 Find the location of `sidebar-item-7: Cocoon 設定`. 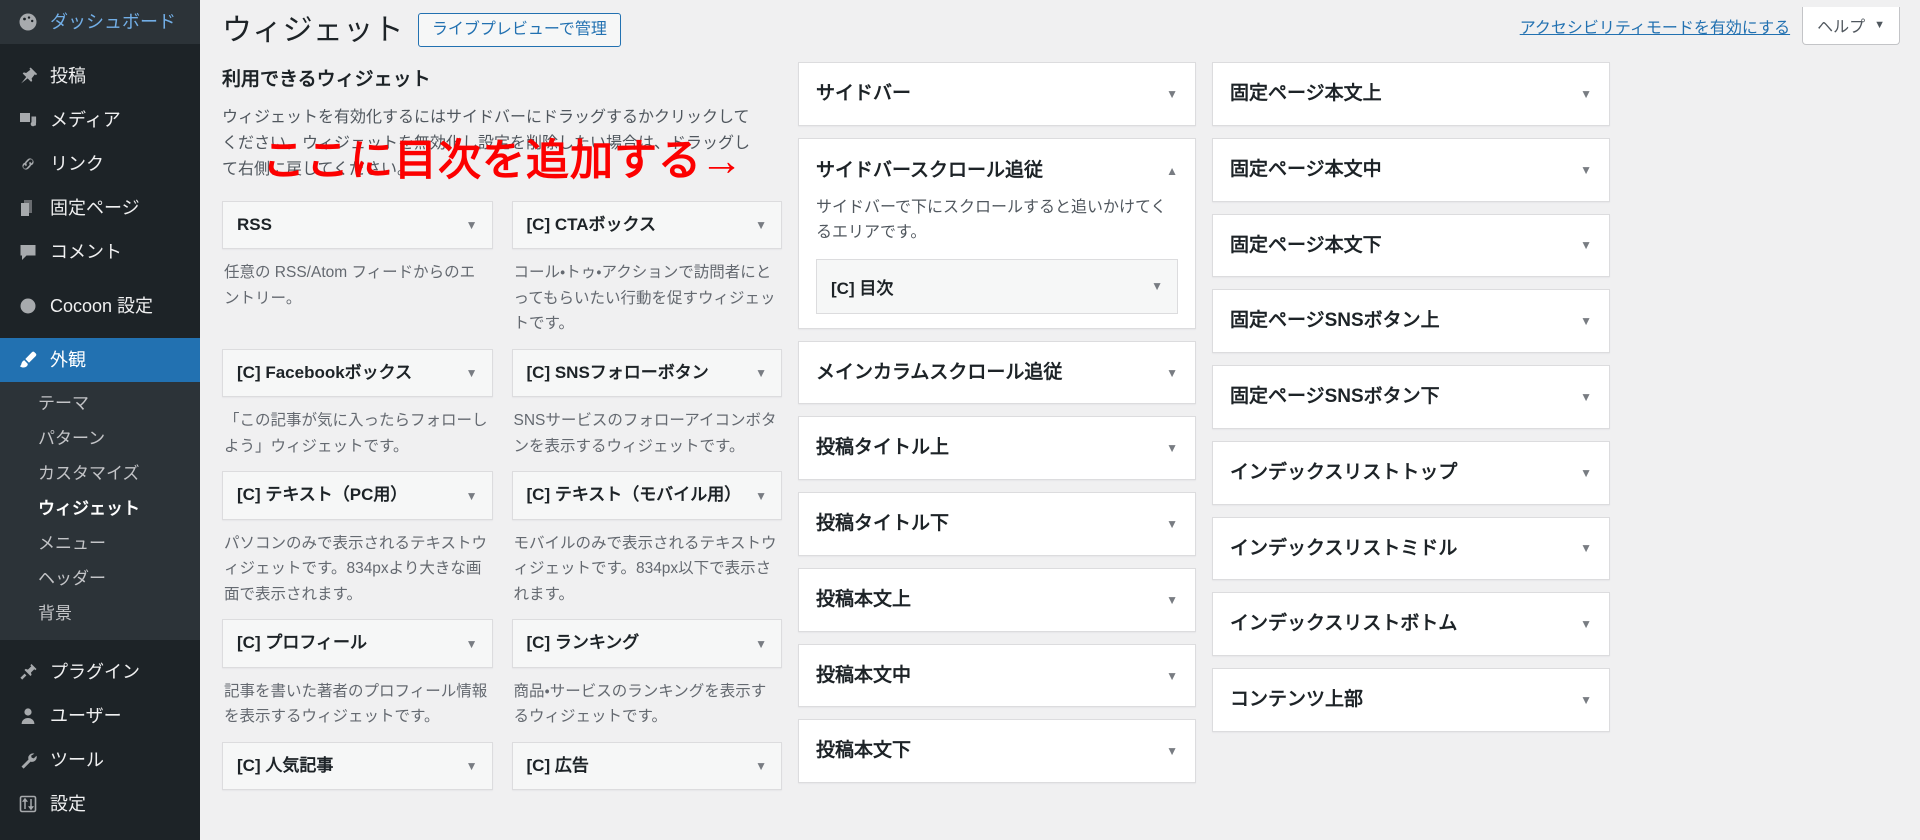

sidebar-item-7: Cocoon 設定 is located at coordinates (100, 306).